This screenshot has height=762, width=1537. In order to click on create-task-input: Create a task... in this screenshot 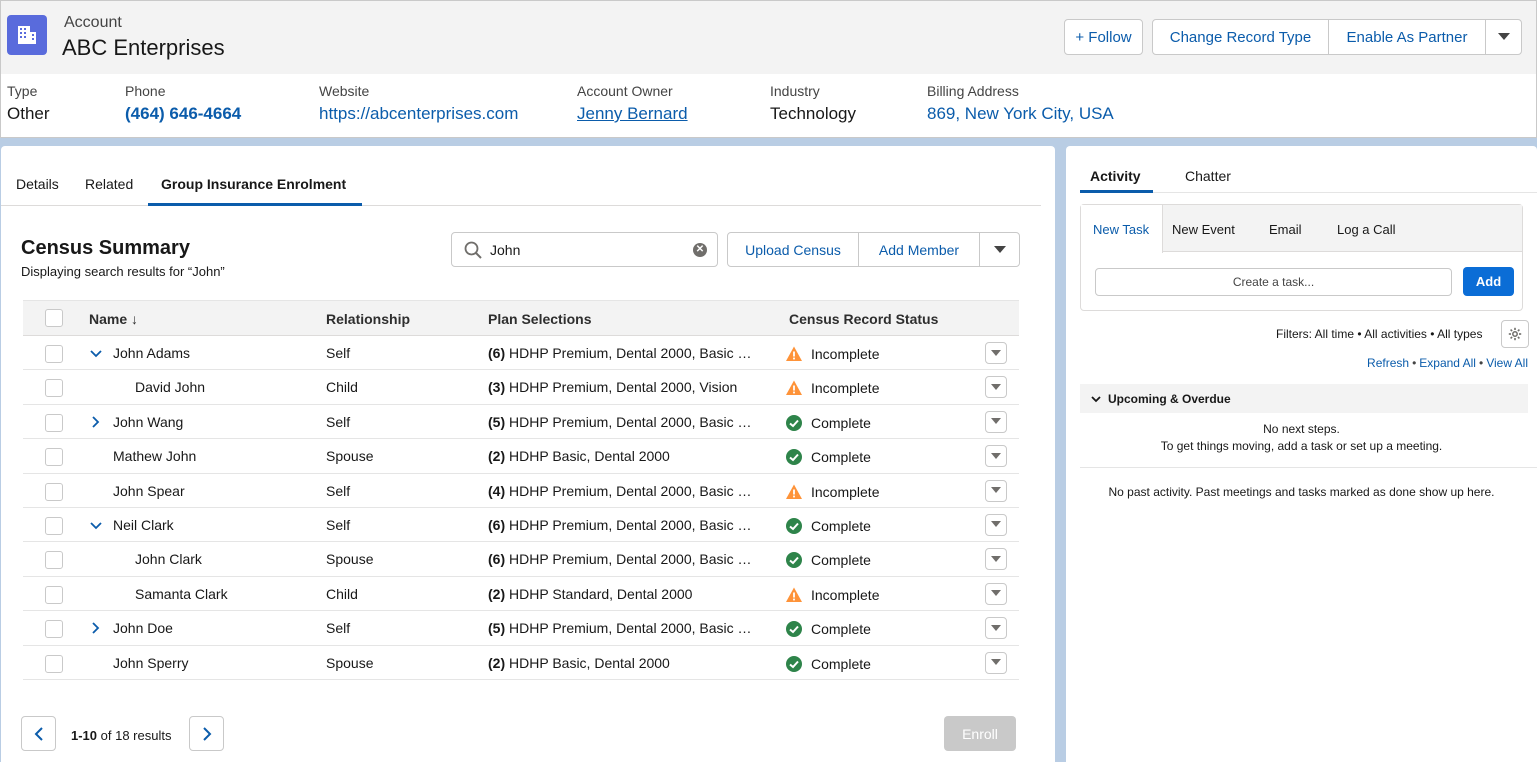, I will do `click(1273, 282)`.